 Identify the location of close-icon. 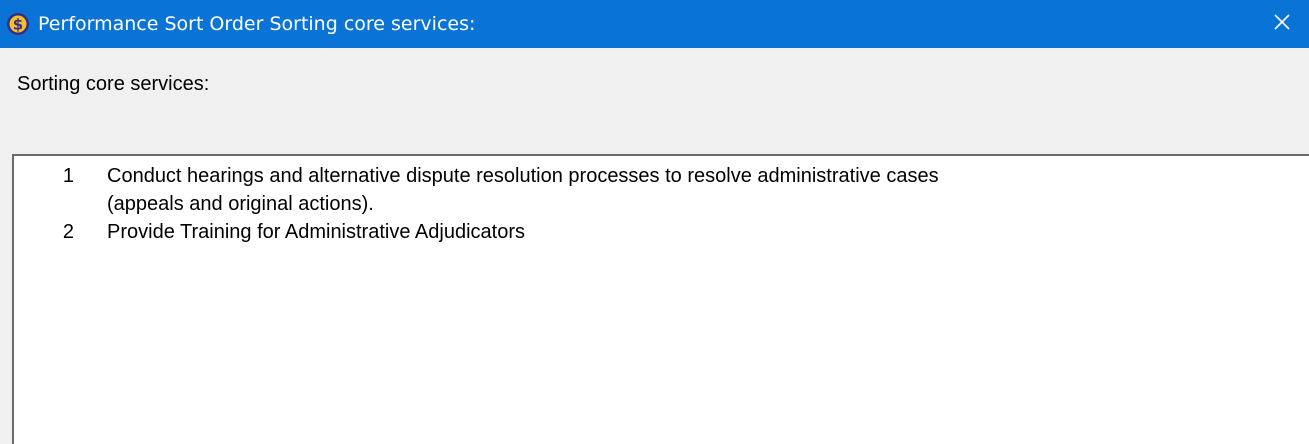
(1282, 24).